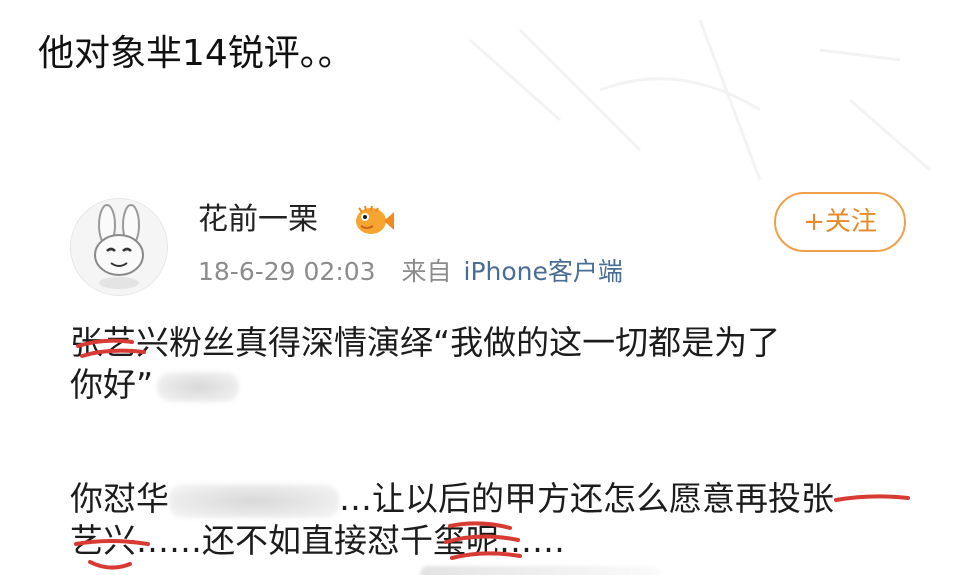 Image resolution: width=974 pixels, height=575 pixels. Describe the element at coordinates (426, 271) in the screenshot. I see `source-prefix: 来自` at that location.